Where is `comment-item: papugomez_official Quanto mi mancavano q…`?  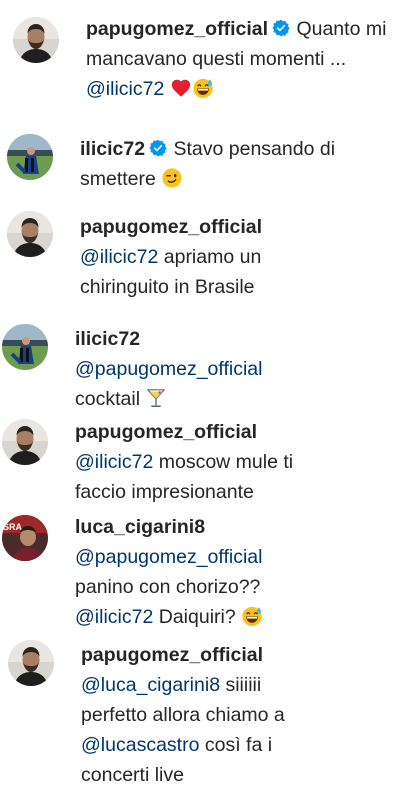 comment-item: papugomez_official Quanto mi mancavano q… is located at coordinates (203, 55).